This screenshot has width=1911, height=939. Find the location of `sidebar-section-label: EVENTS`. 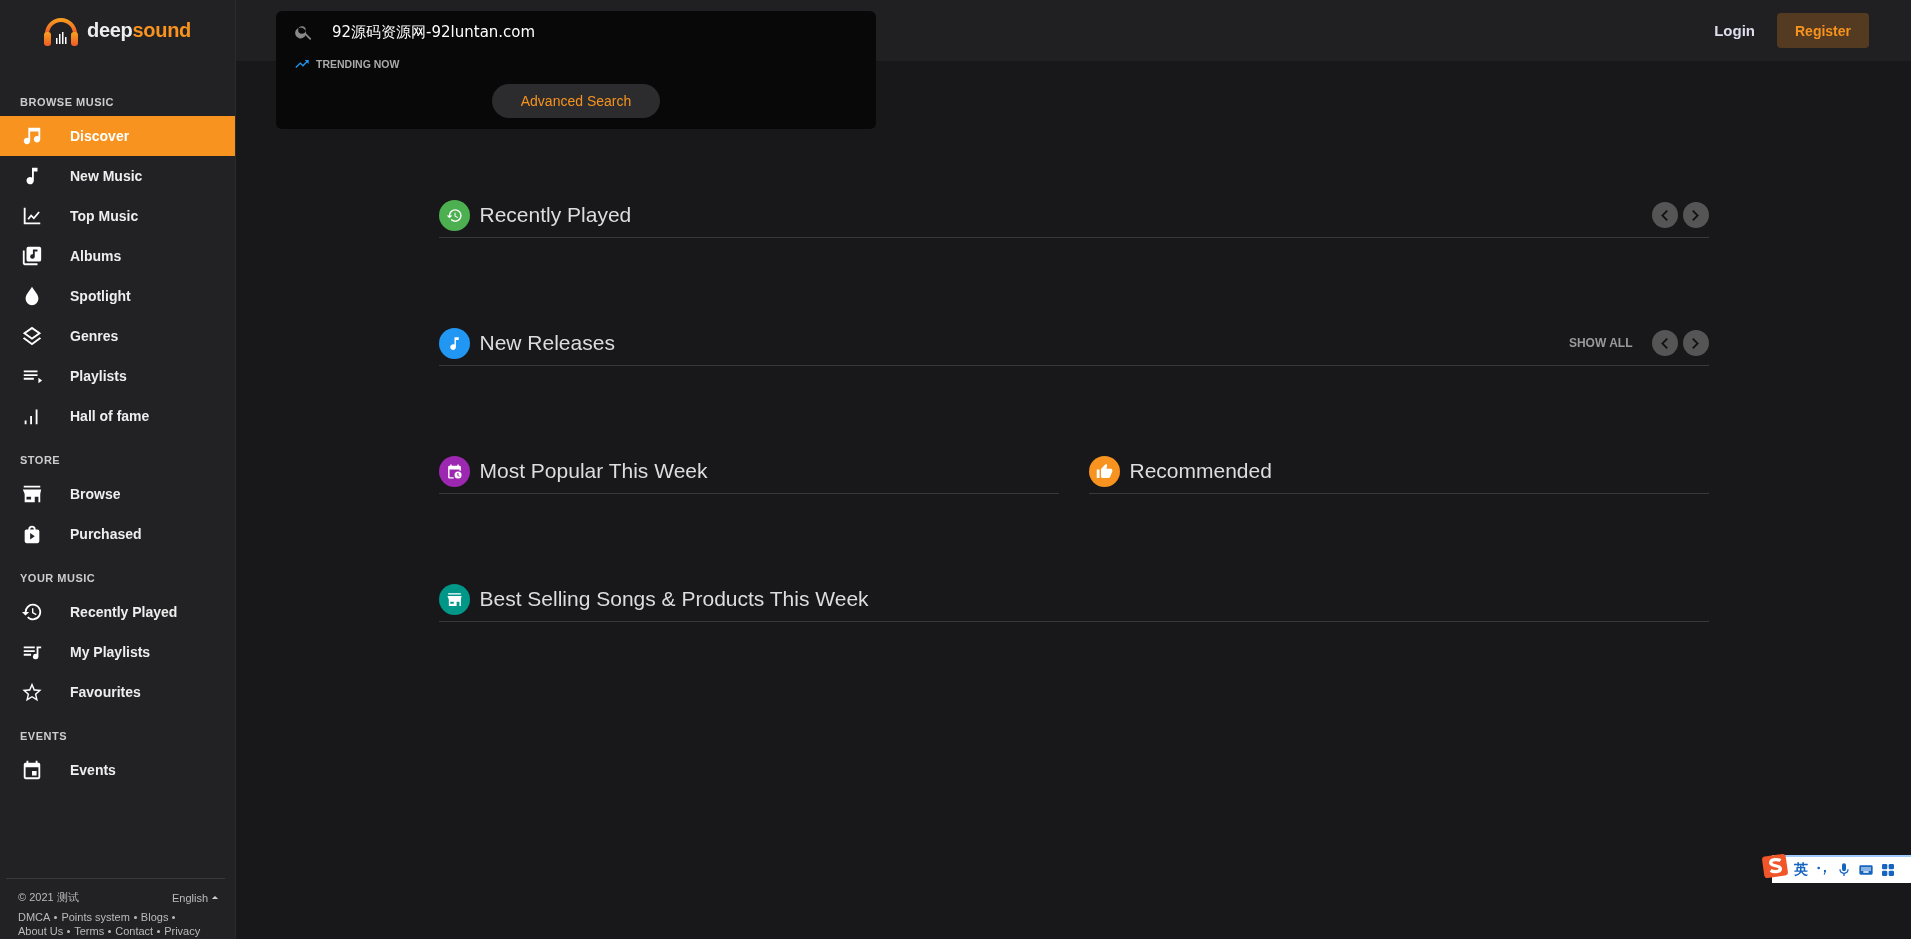

sidebar-section-label: EVENTS is located at coordinates (43, 737).